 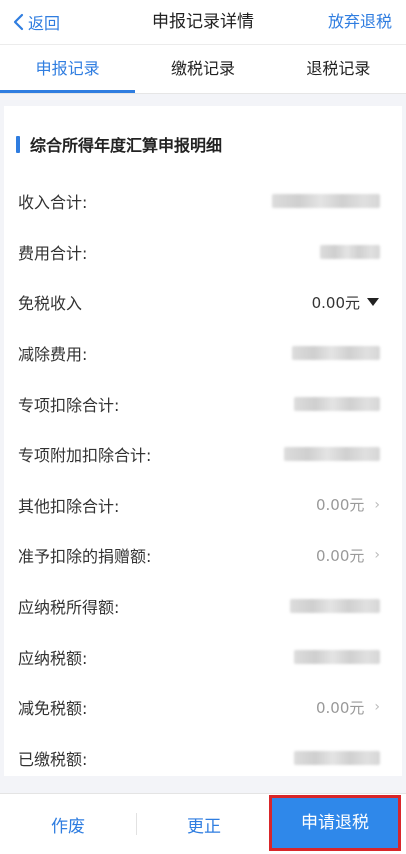 What do you see at coordinates (373, 302) in the screenshot?
I see `dropdown-caret-icon` at bounding box center [373, 302].